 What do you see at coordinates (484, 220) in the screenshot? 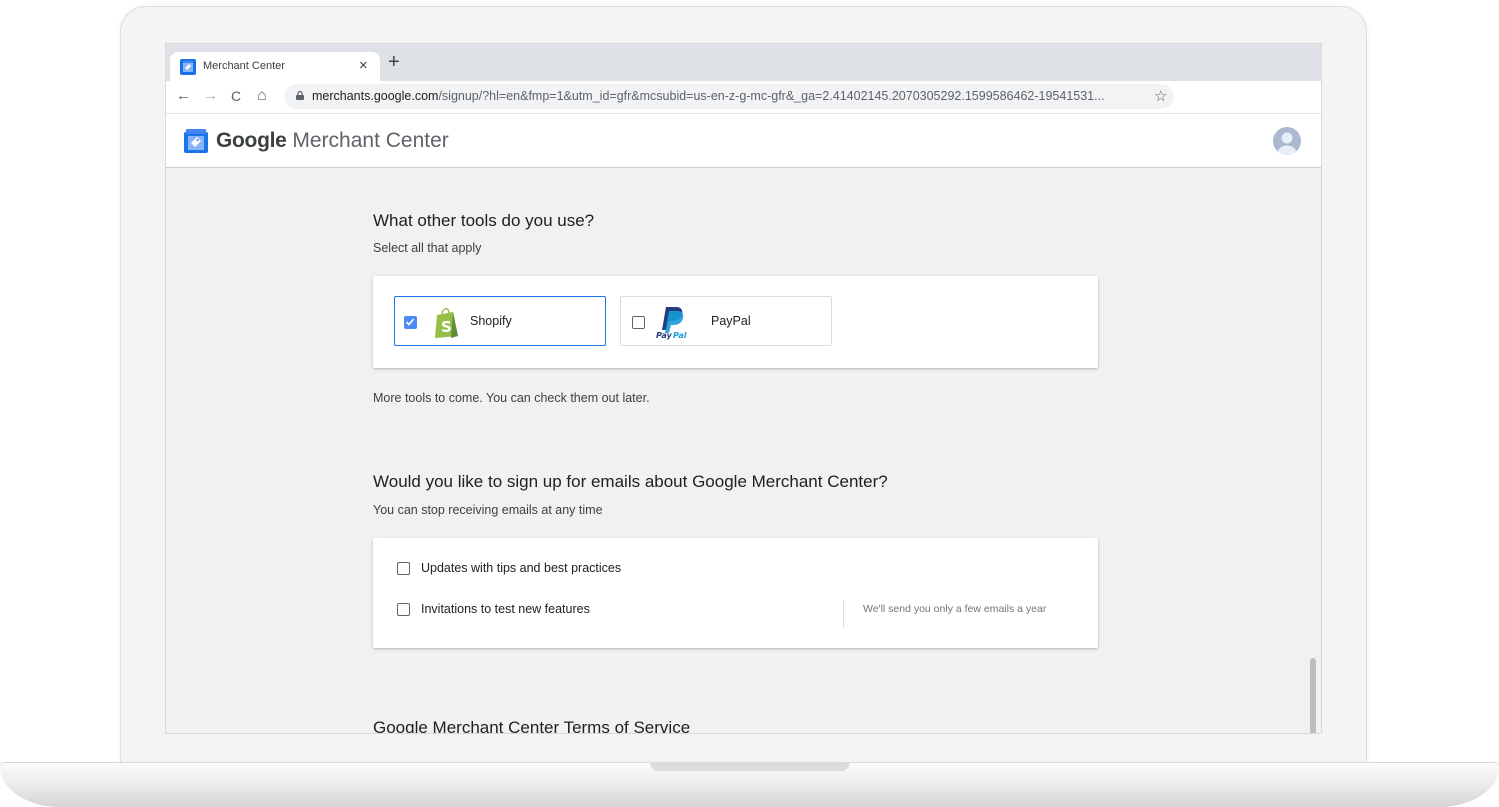
I see `tools-section-title: What other tools do you use?` at bounding box center [484, 220].